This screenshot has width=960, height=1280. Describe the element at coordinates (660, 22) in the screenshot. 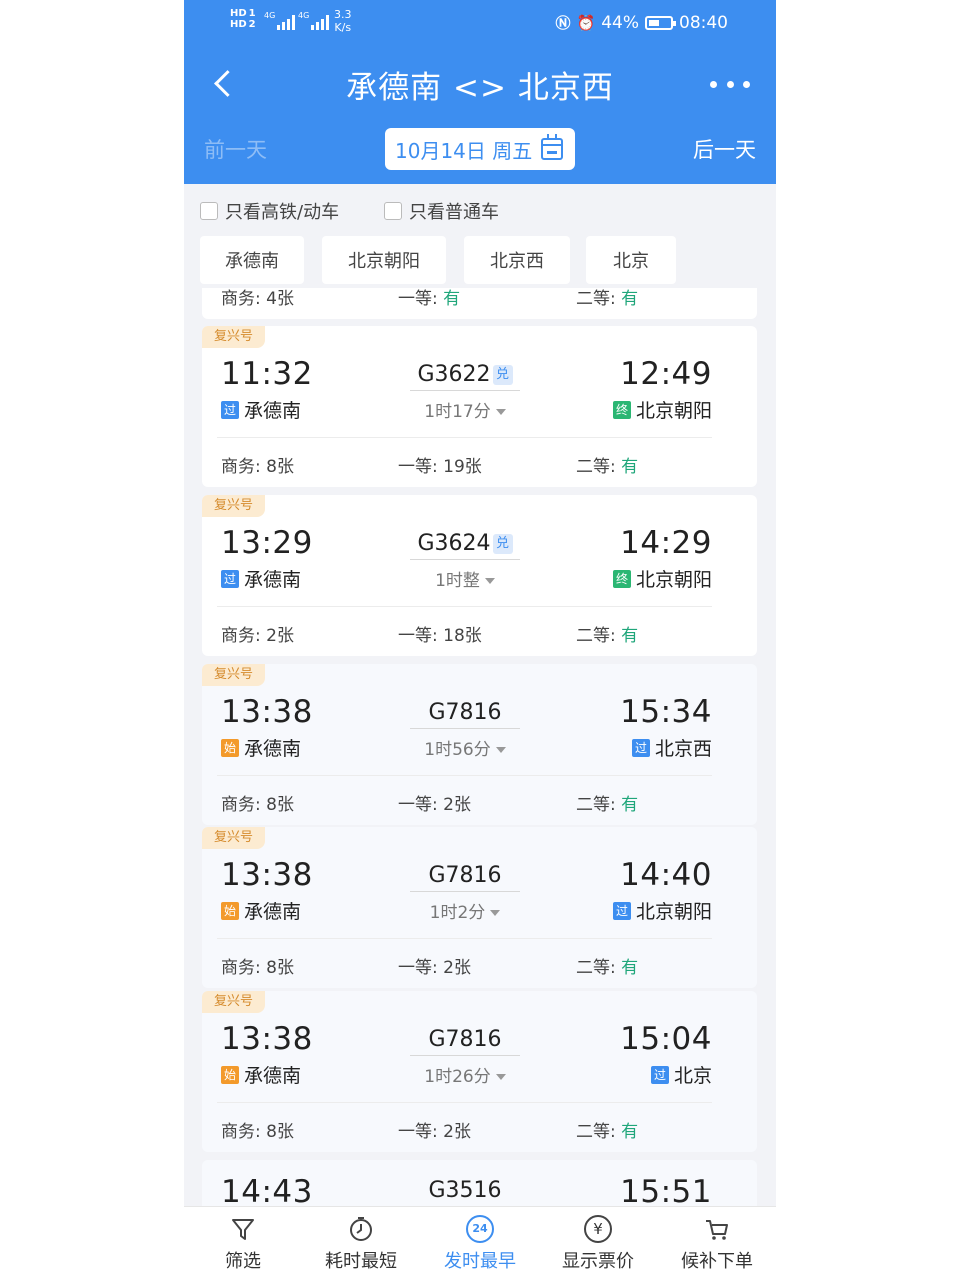

I see `battery-icon` at that location.